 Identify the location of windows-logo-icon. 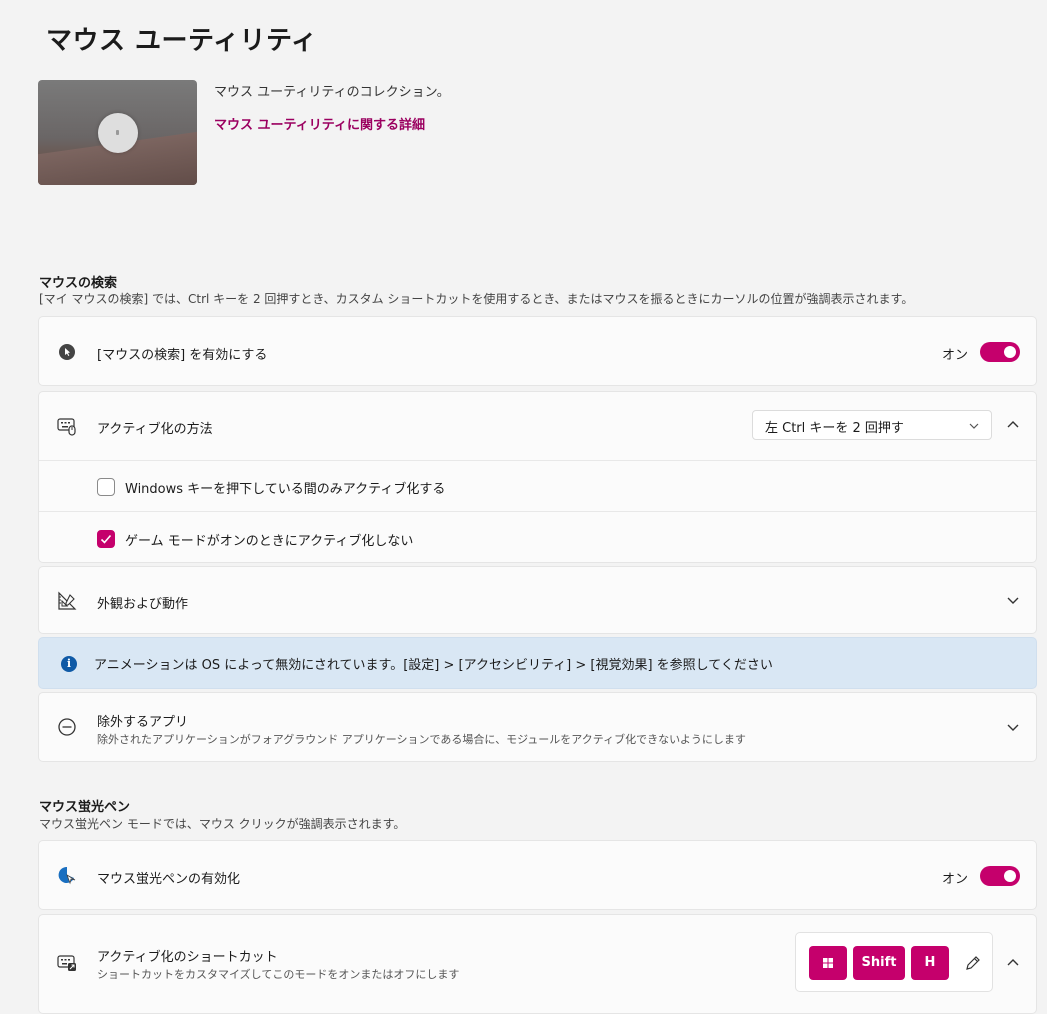
(828, 963).